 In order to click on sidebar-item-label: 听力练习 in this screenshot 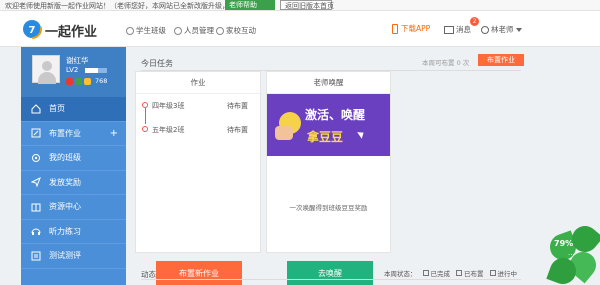, I will do `click(65, 231)`.